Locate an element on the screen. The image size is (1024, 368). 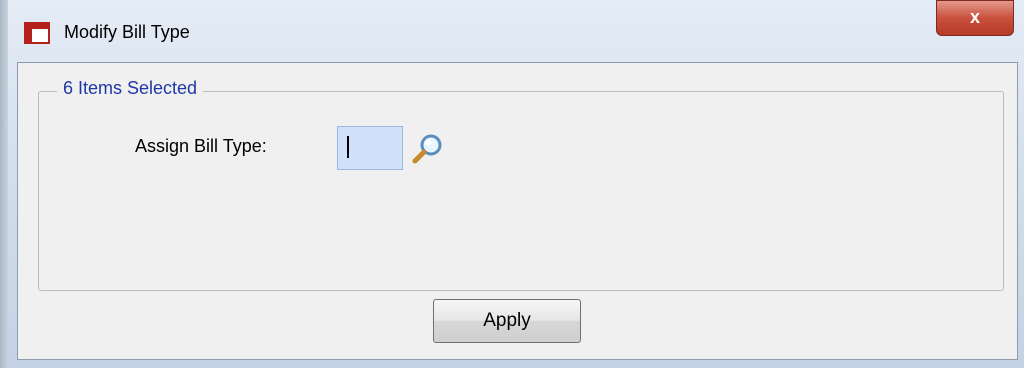
selected-count-label: 6 Items Selected is located at coordinates (130, 88).